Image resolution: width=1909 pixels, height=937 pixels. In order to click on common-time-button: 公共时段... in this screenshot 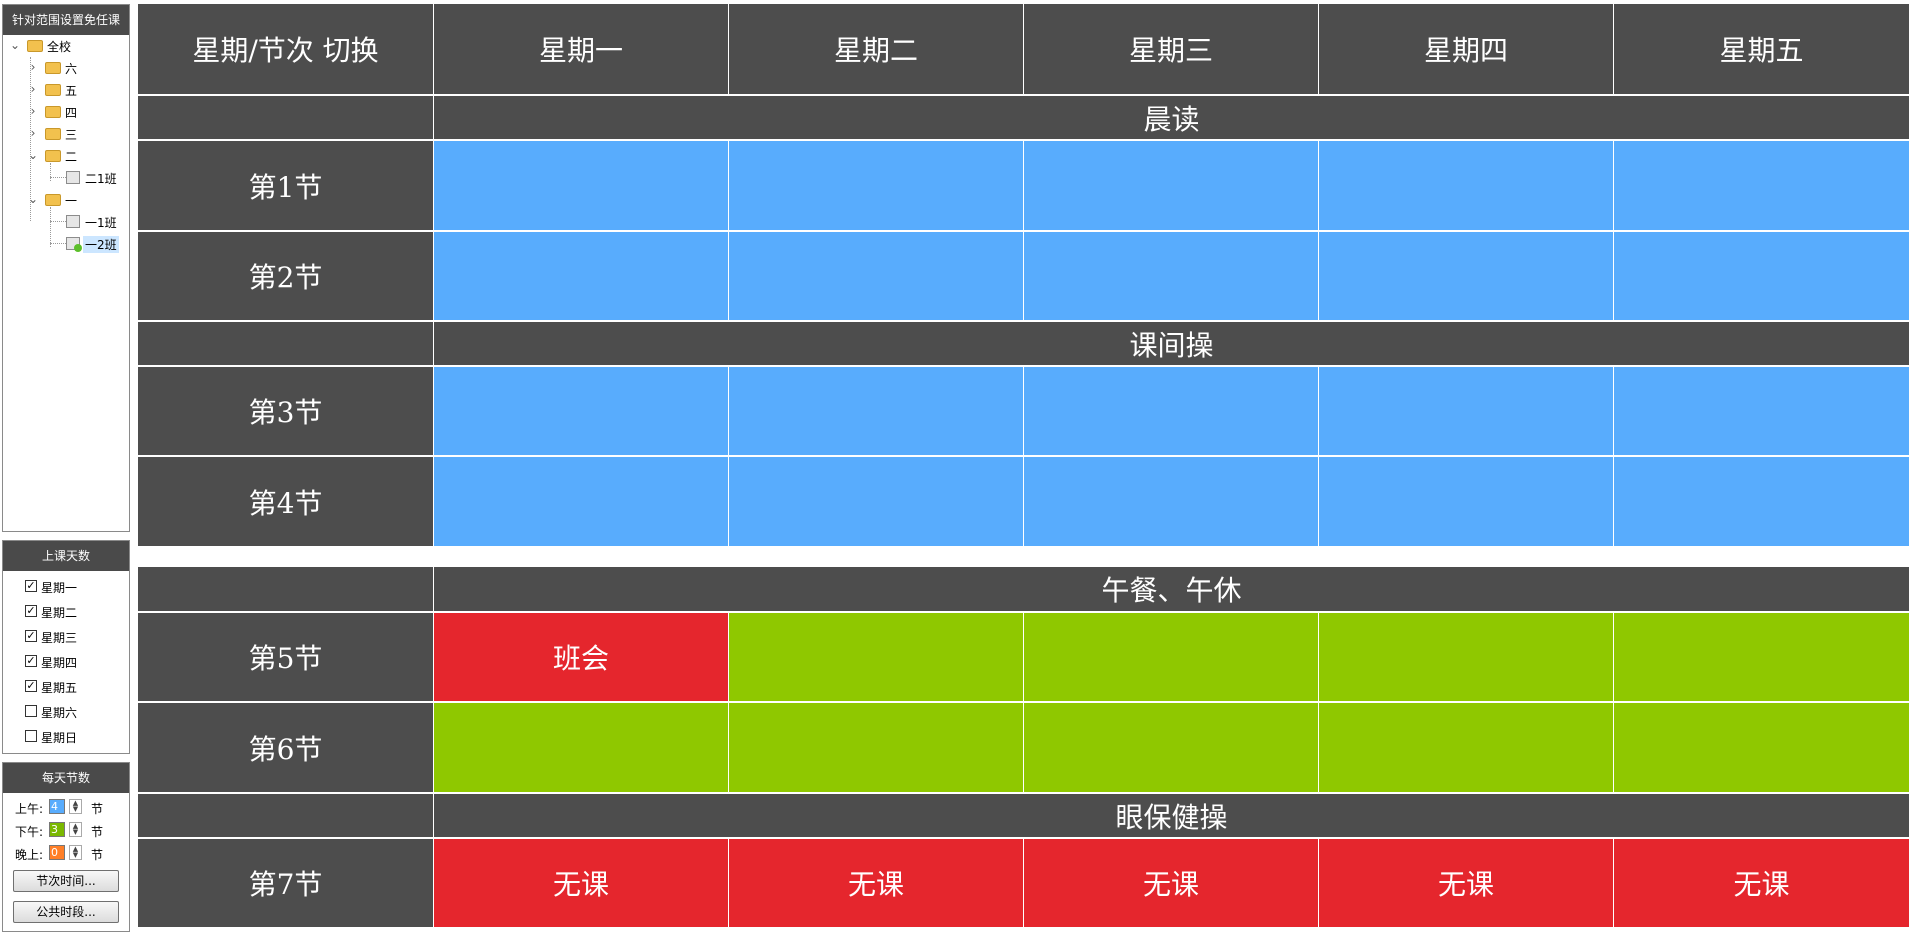, I will do `click(66, 912)`.